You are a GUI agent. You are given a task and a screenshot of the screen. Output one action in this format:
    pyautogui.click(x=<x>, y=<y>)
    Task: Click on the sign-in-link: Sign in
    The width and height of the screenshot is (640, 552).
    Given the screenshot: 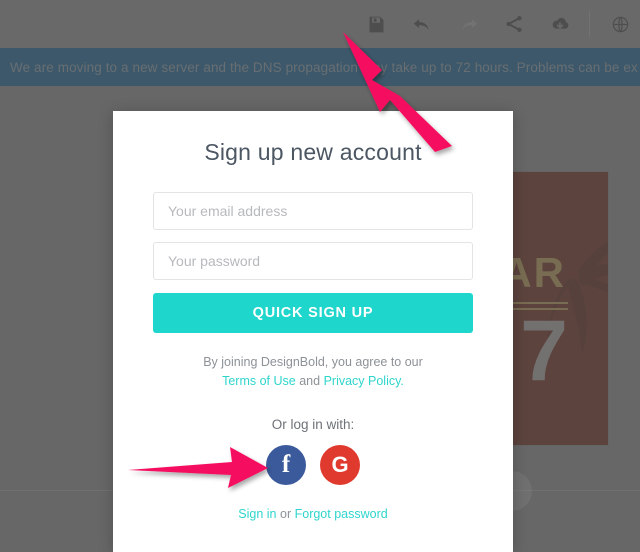 What is the action you would take?
    pyautogui.click(x=257, y=514)
    